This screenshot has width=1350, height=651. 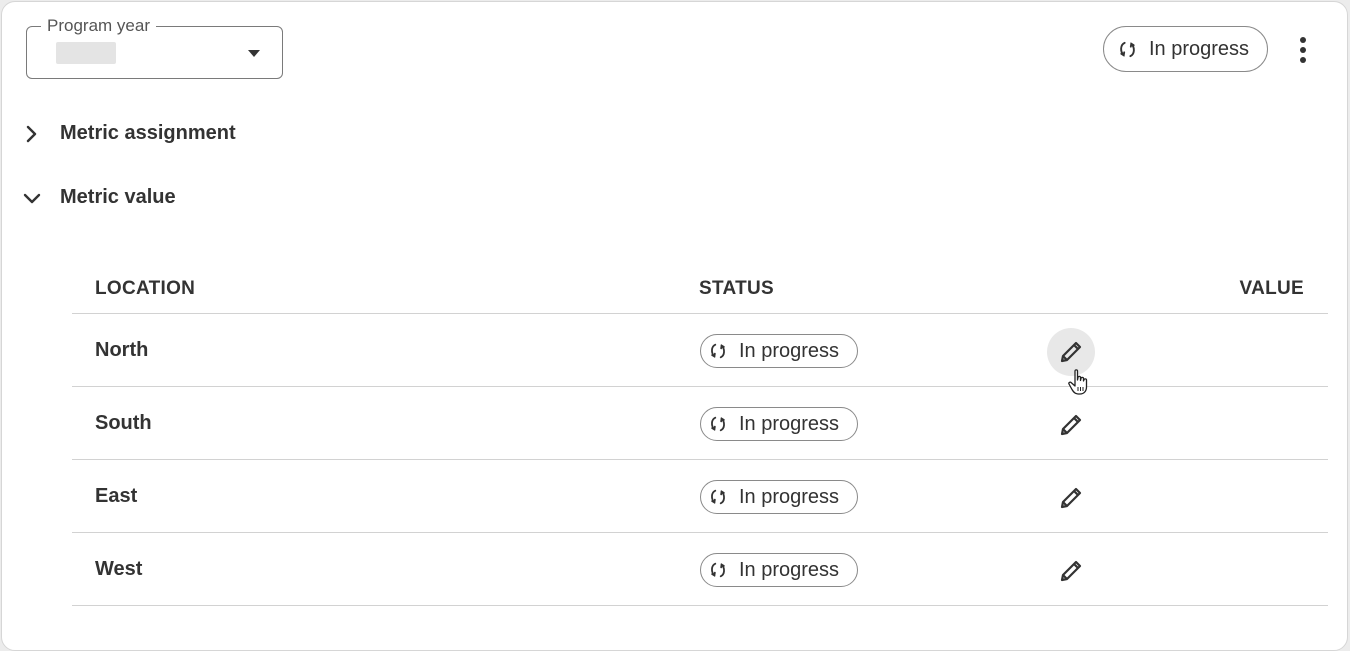 I want to click on table-row: East In progress, so click(x=700, y=496).